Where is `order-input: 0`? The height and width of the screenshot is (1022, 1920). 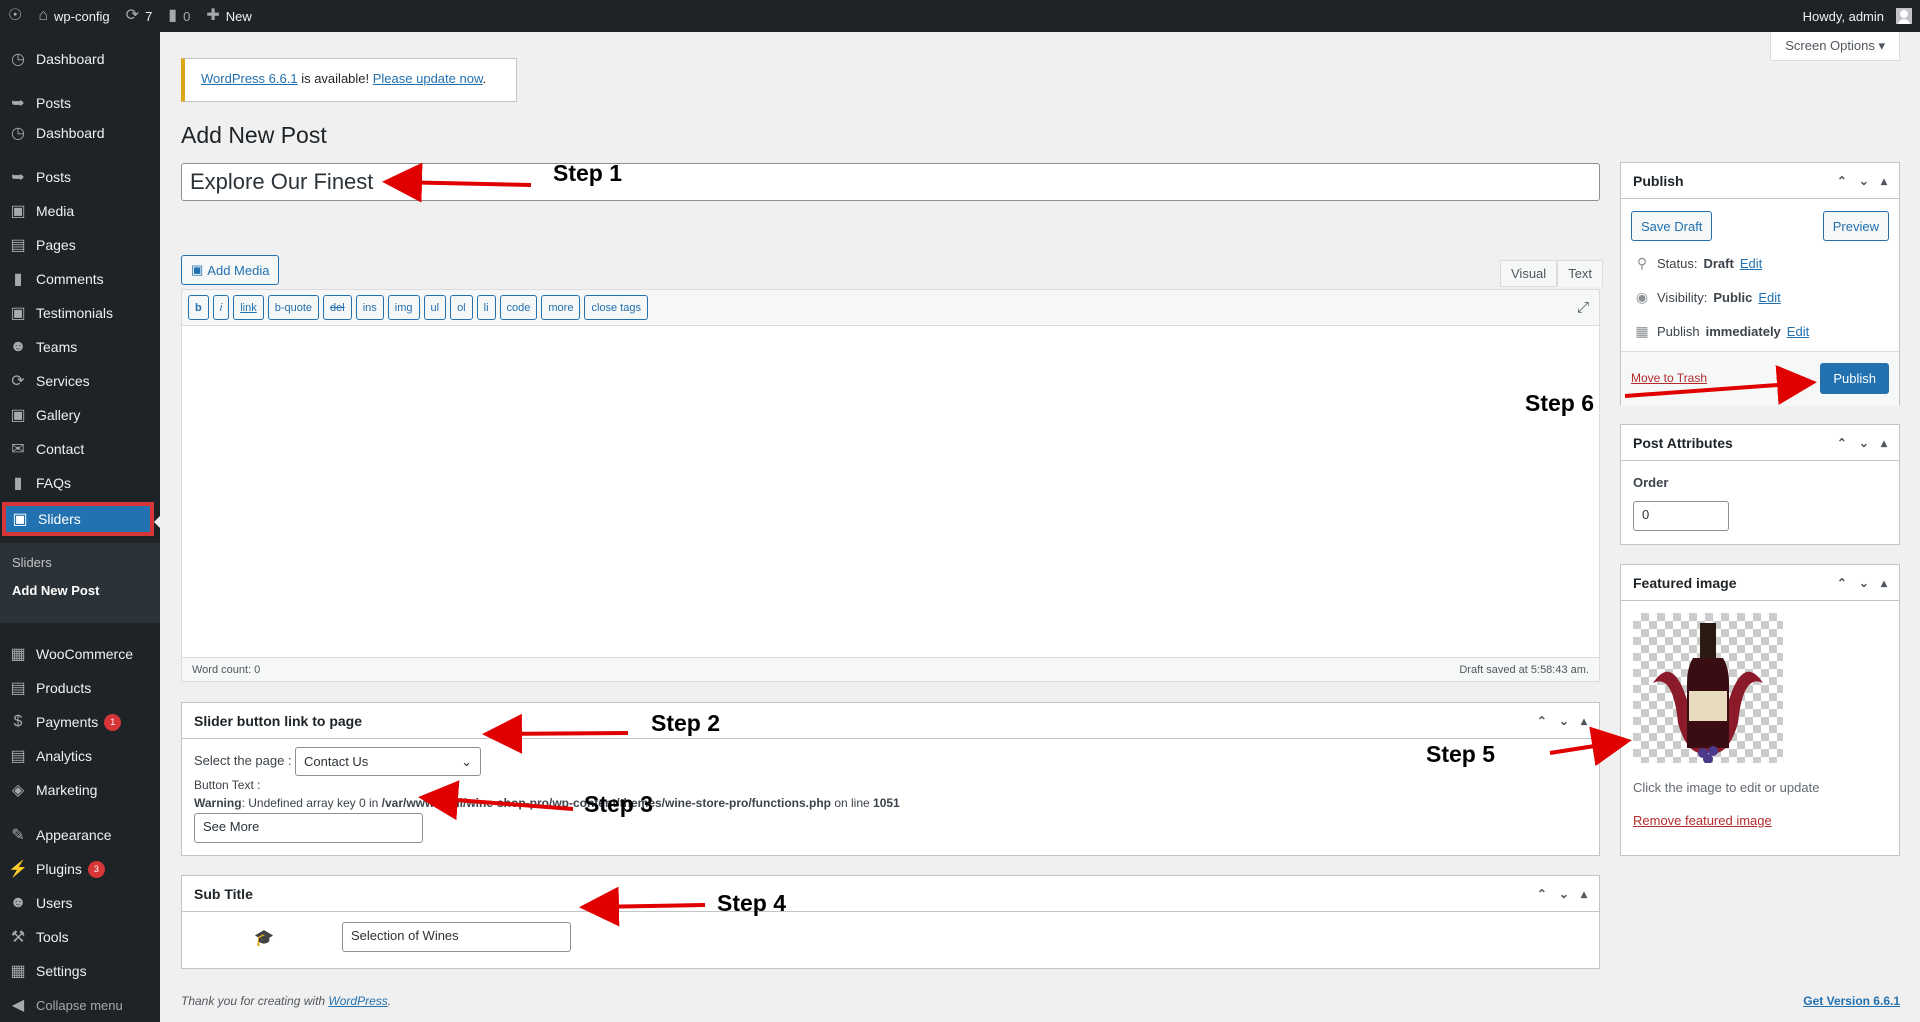 order-input: 0 is located at coordinates (1681, 516).